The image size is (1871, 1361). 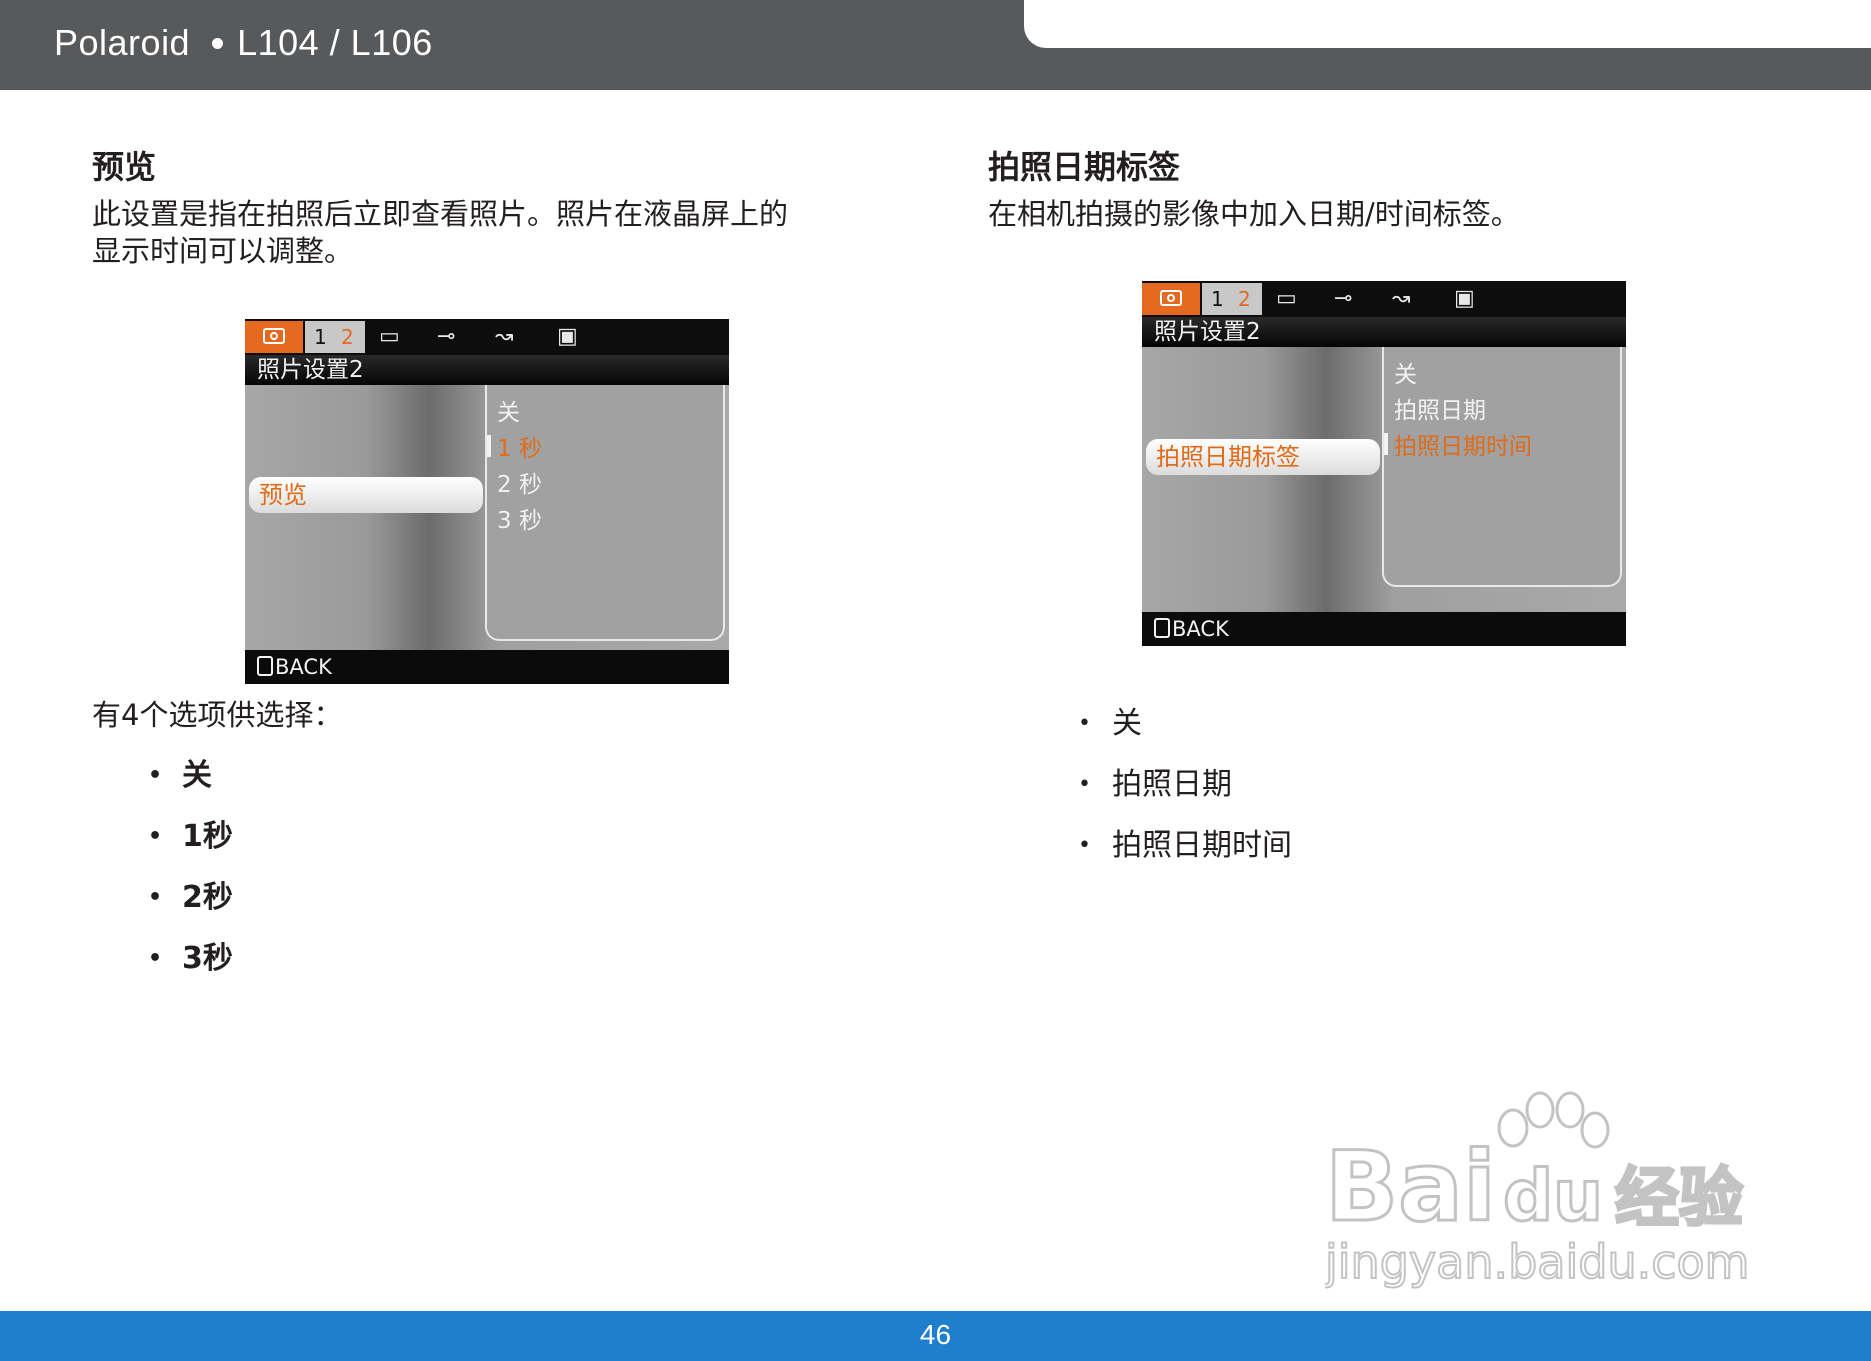 What do you see at coordinates (217, 715) in the screenshot?
I see `options-intro: 有4个选项供选择：` at bounding box center [217, 715].